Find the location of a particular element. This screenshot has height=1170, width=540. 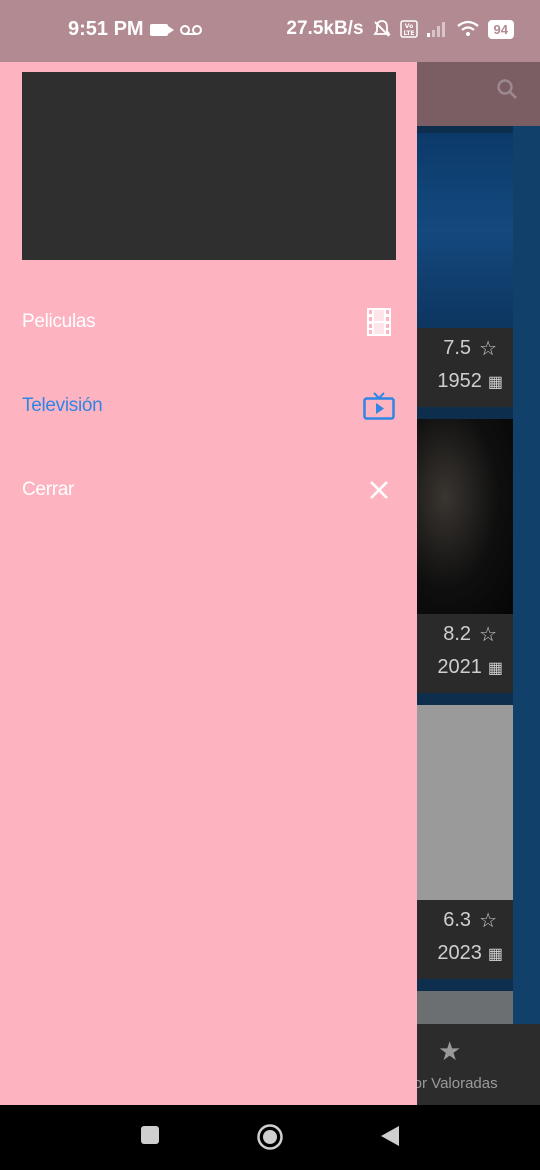

movie-card: 8.2 ☆ 2021 ▦ is located at coordinates (464, 556).